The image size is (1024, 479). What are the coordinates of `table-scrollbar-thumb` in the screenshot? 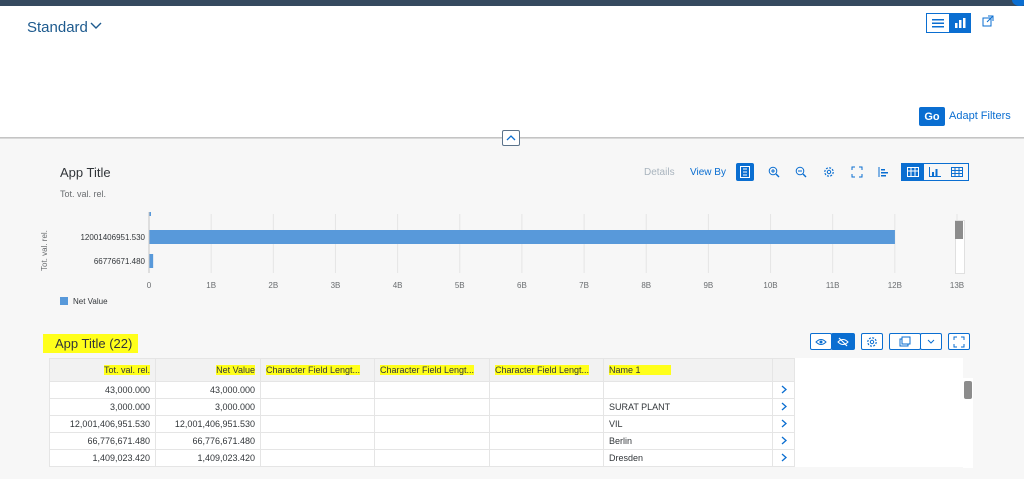 It's located at (968, 390).